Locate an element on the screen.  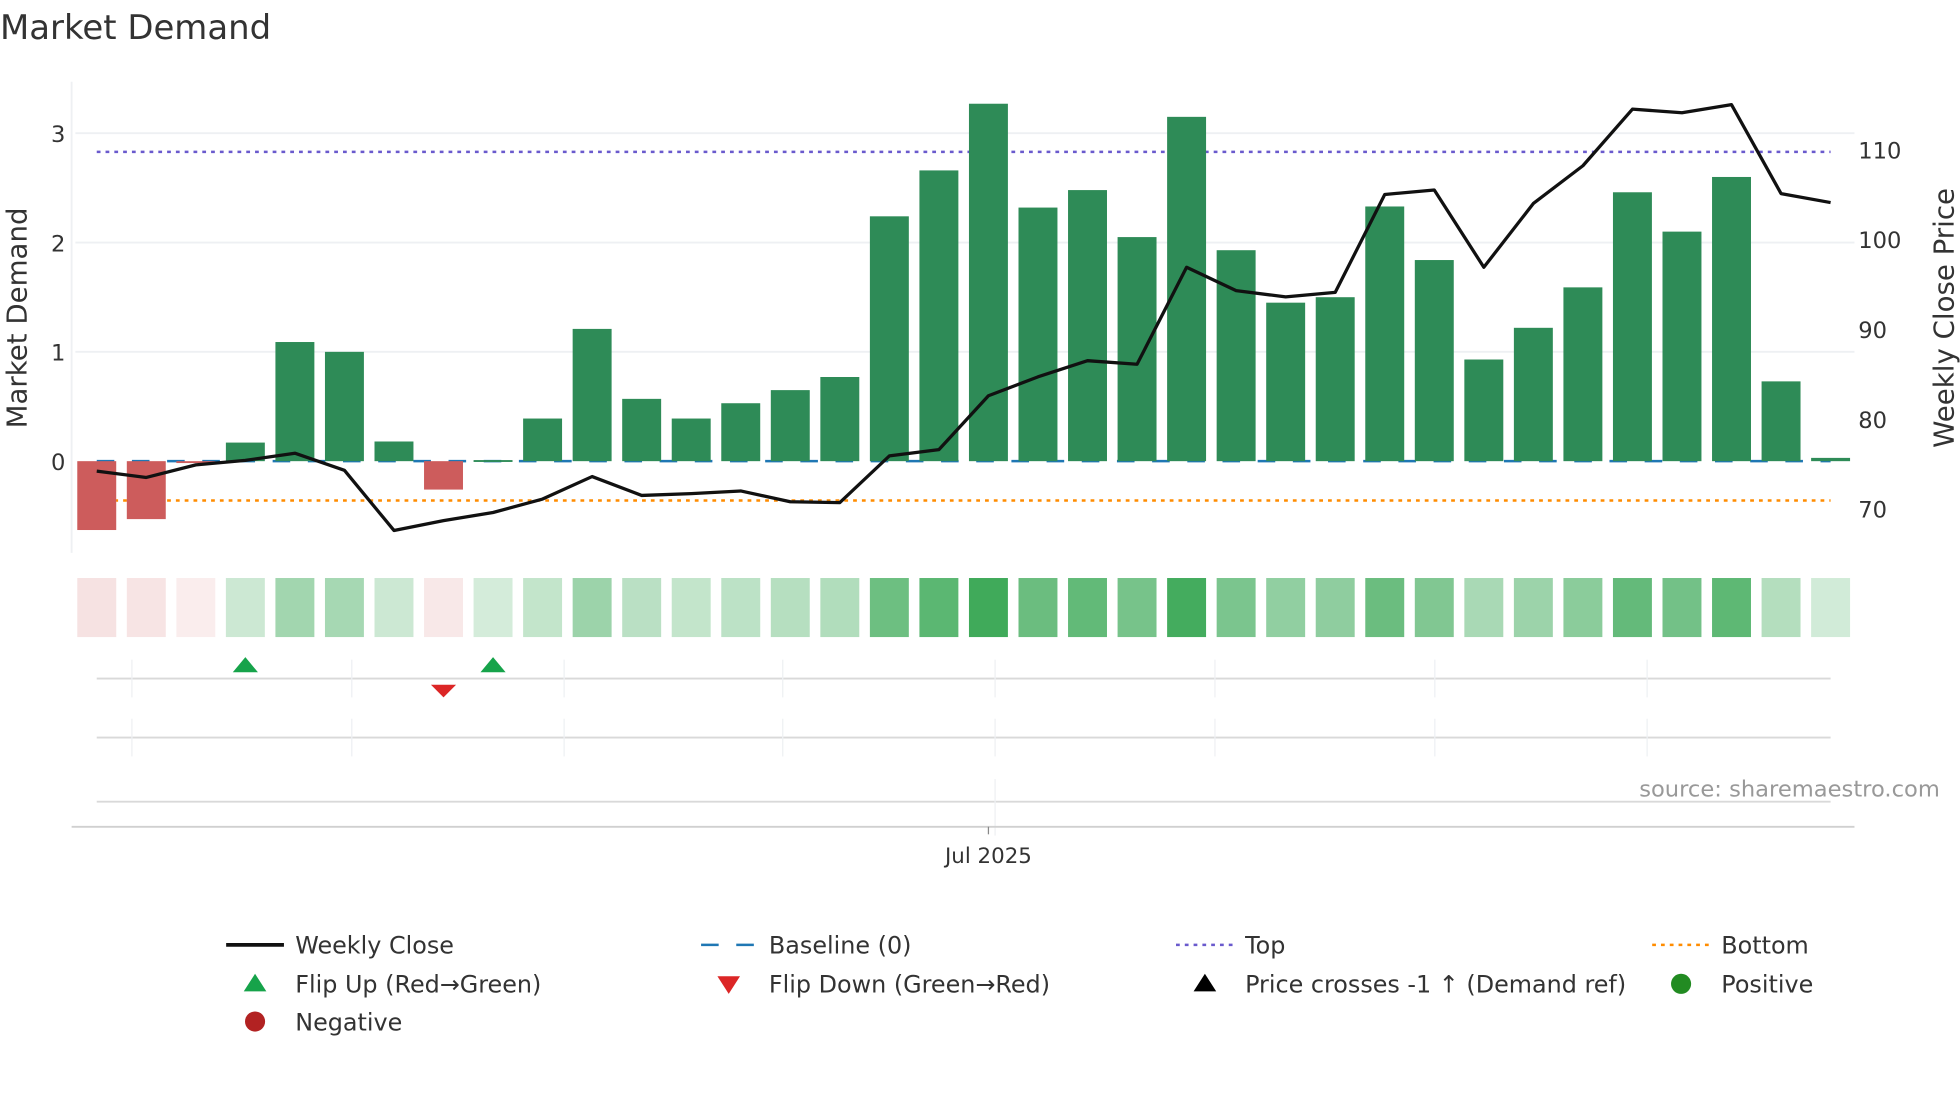
y2-tick-label: 110 is located at coordinates (1879, 151).